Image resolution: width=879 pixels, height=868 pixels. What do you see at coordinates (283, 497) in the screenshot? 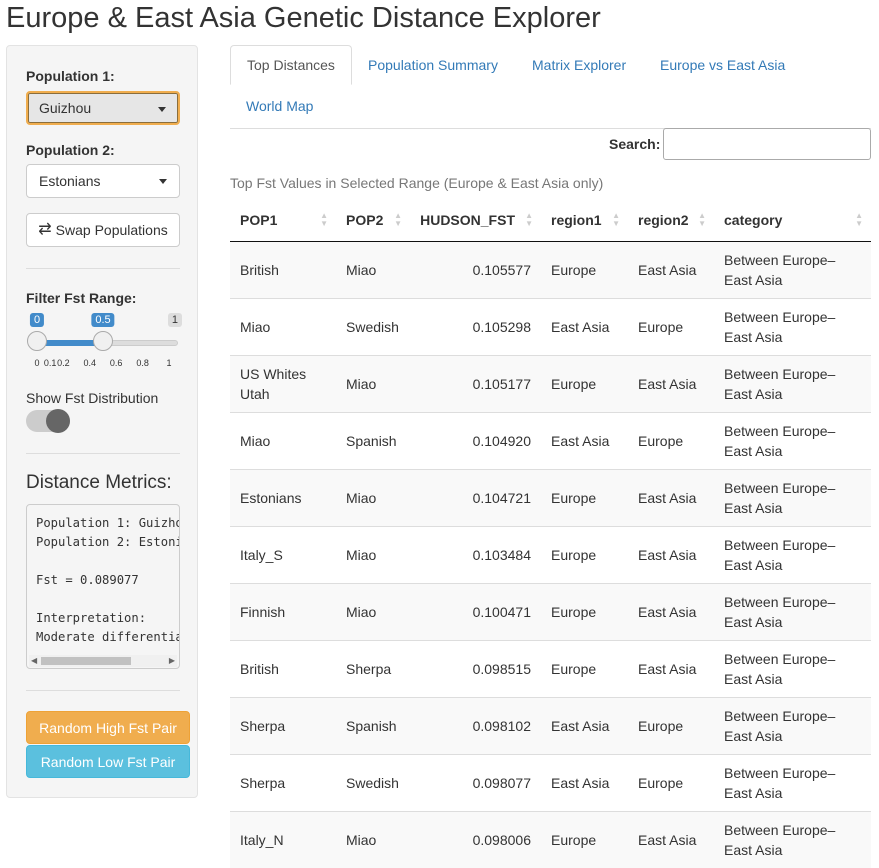
I see `cell-pop1: Estonians` at bounding box center [283, 497].